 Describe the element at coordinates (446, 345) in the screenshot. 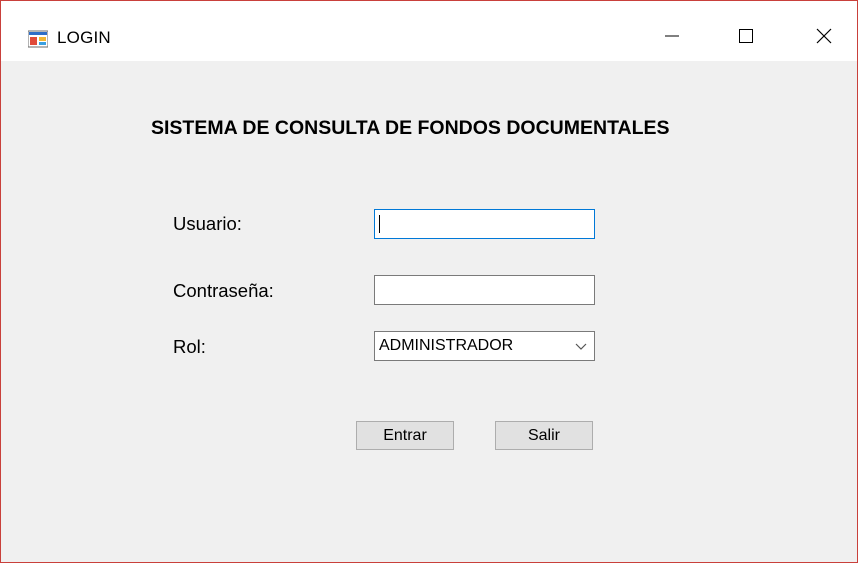

I see `rol-selected-value: ADMINISTRADOR` at that location.